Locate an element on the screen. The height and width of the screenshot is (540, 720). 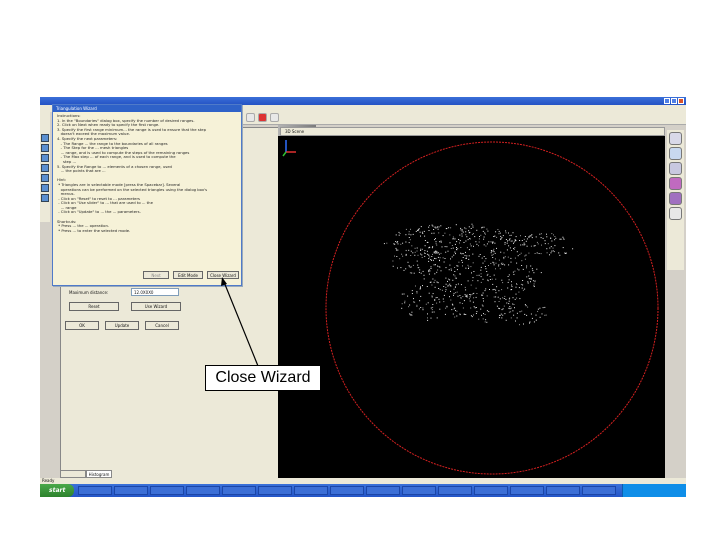
close-wizard-callout: Close Wizard is located at coordinates (263, 378).